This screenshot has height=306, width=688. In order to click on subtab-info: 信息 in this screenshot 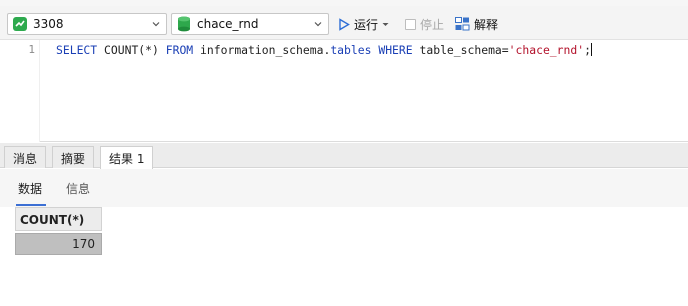, I will do `click(78, 188)`.